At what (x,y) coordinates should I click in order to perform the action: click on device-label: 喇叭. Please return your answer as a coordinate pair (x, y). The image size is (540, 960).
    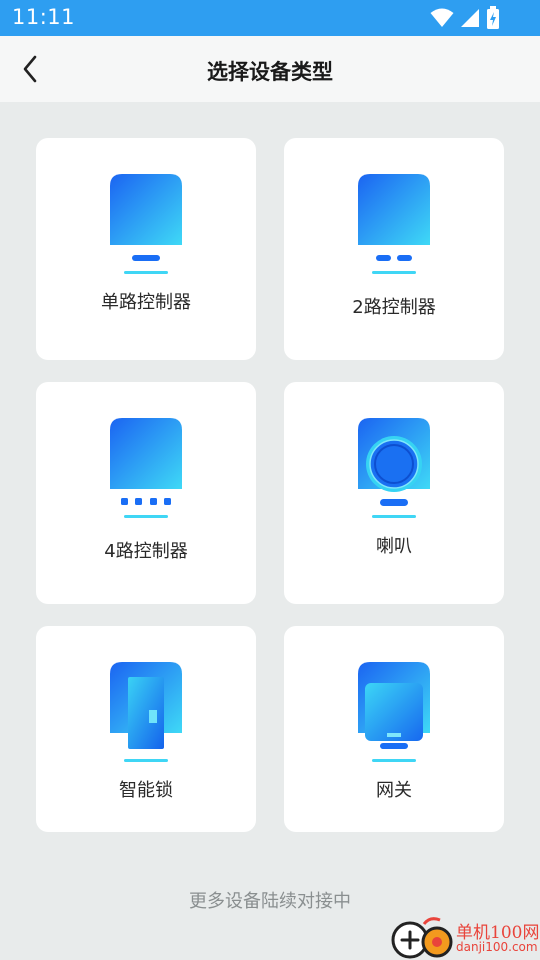
    Looking at the image, I should click on (394, 546).